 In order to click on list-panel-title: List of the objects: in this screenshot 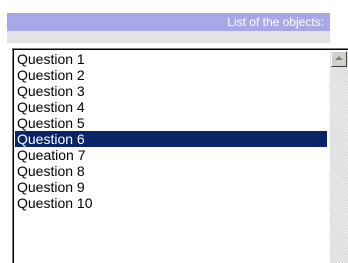, I will do `click(275, 22)`.